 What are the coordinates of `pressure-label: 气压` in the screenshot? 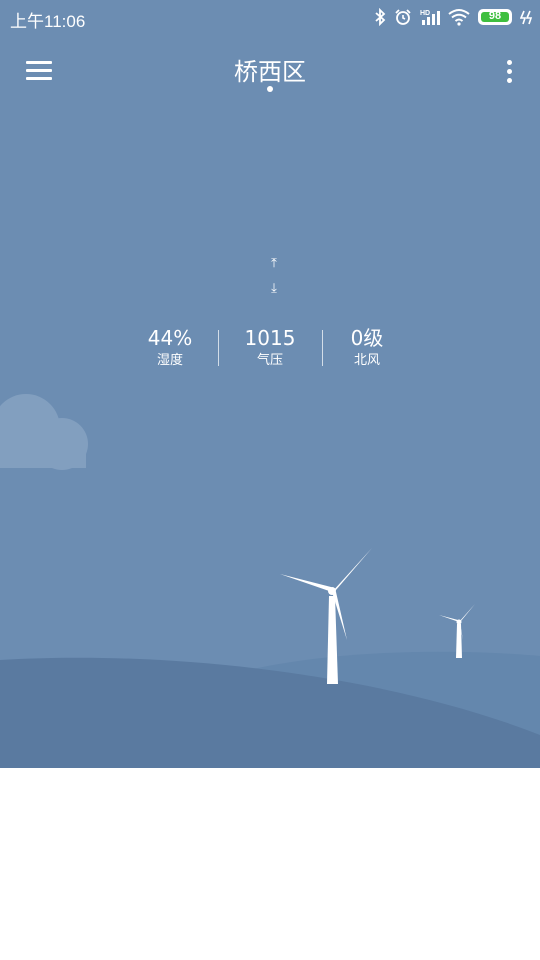 It's located at (269, 360).